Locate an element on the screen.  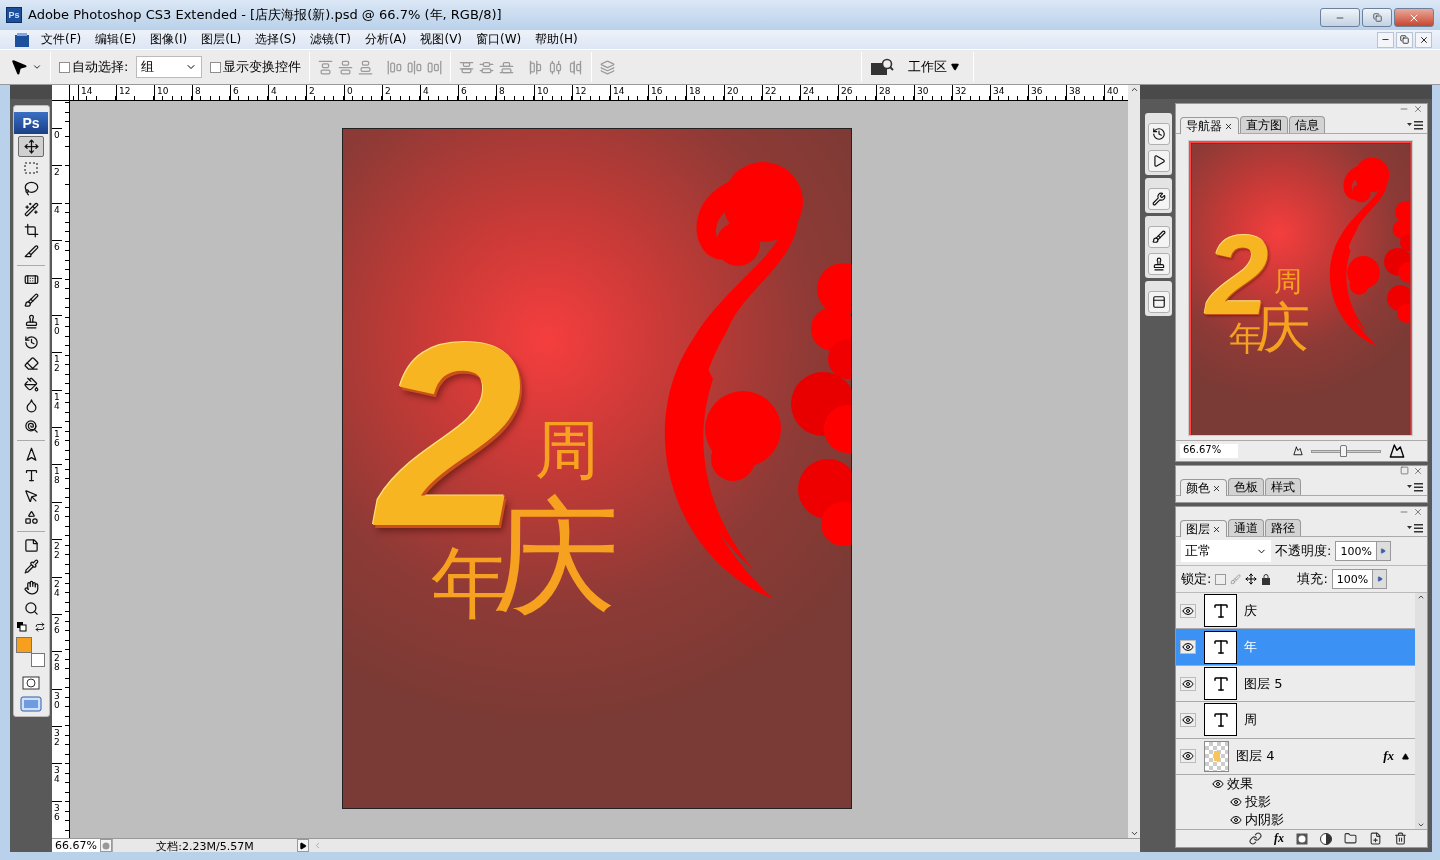
lock-icon is located at coordinates (1266, 579).